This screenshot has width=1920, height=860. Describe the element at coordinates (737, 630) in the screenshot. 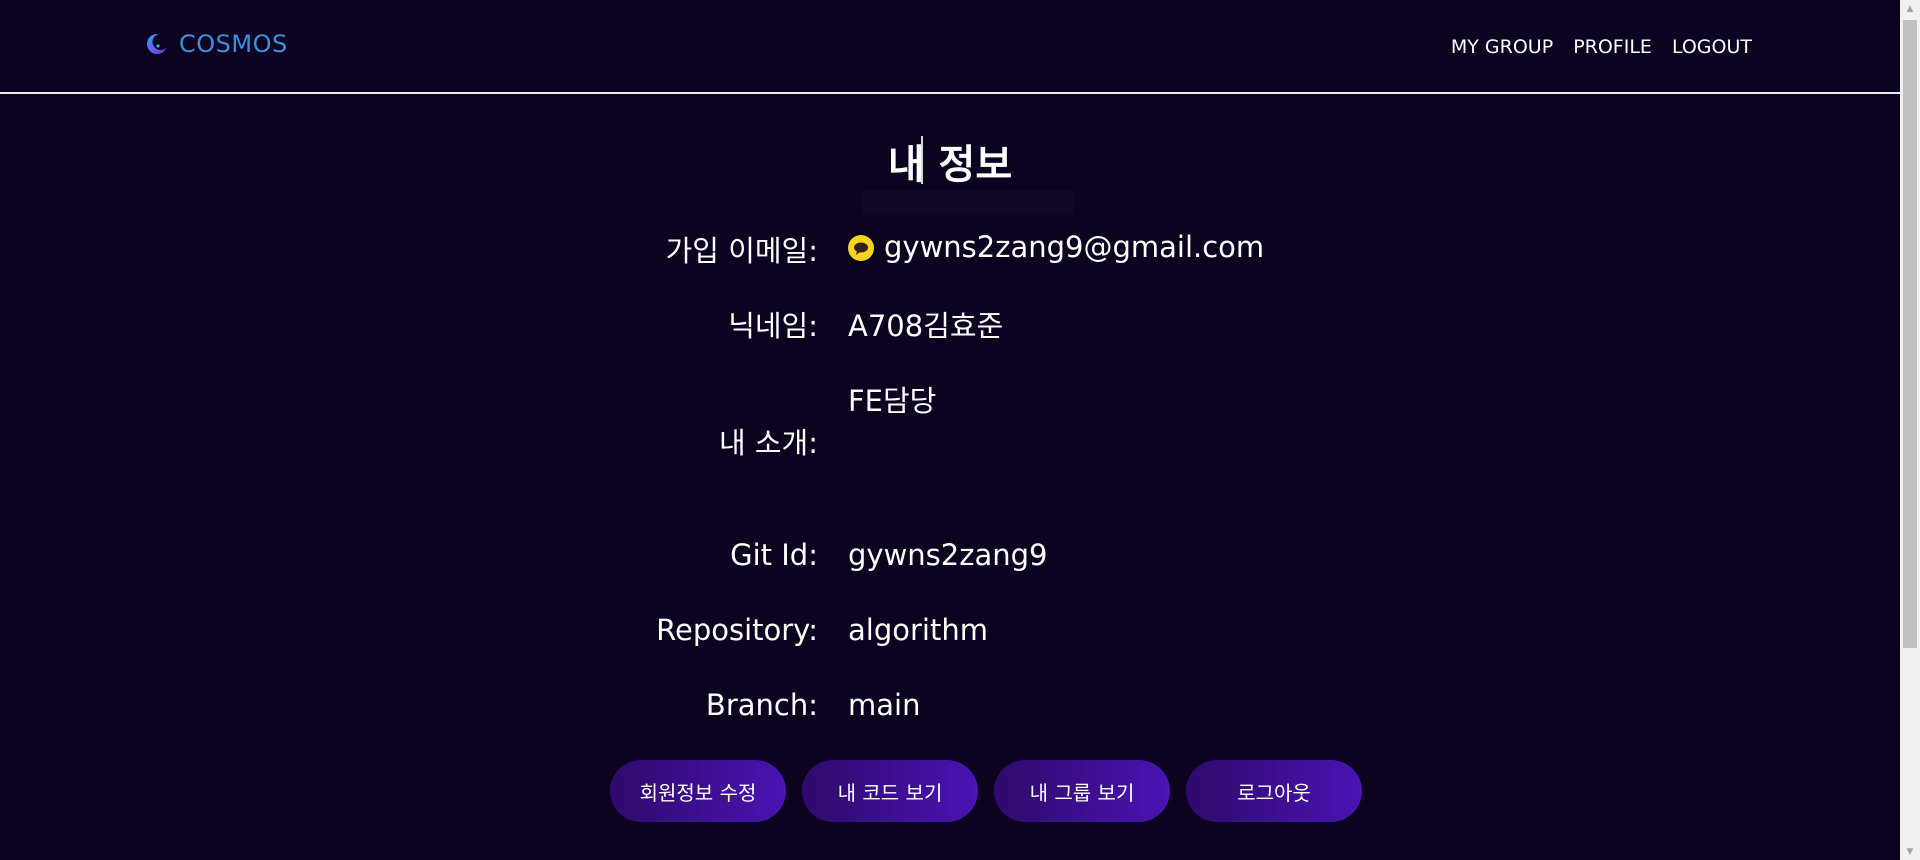

I see `repository-label: Repository:` at that location.